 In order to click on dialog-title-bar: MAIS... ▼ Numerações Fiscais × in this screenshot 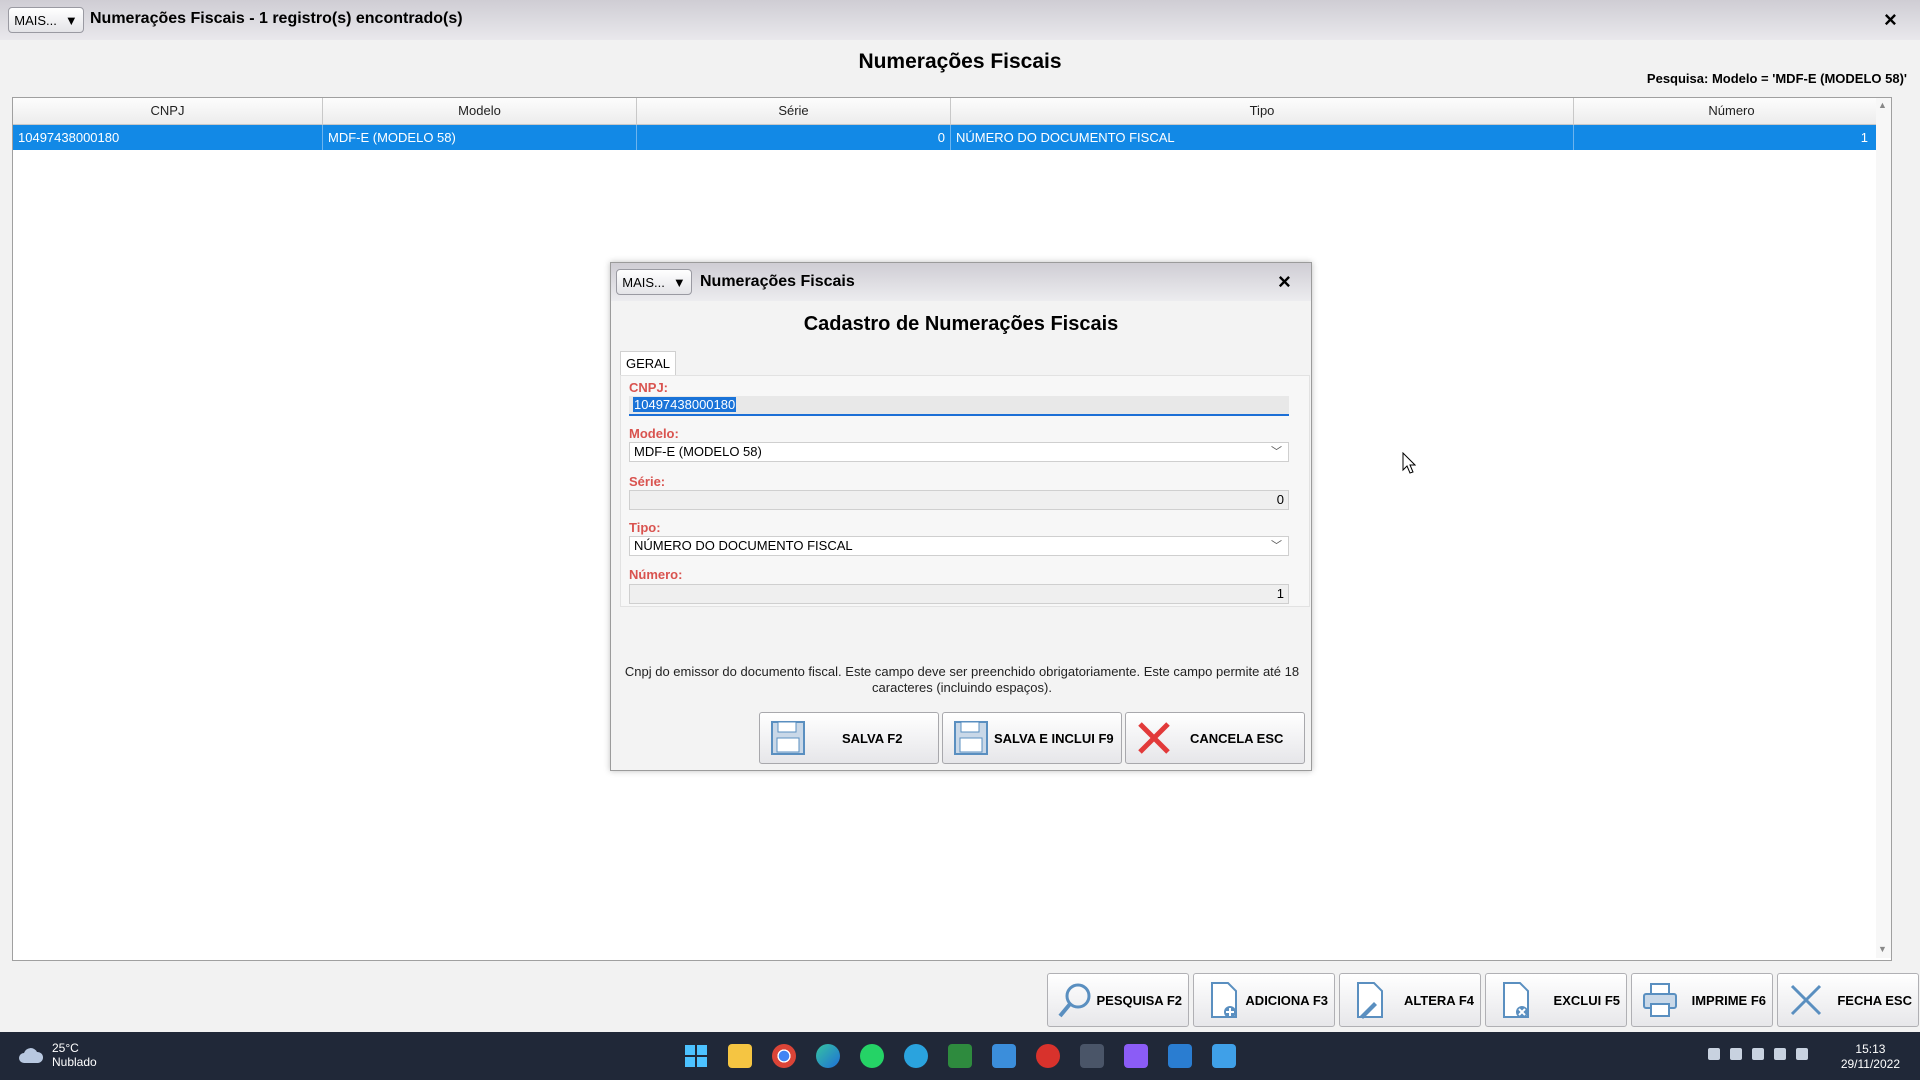, I will do `click(961, 282)`.